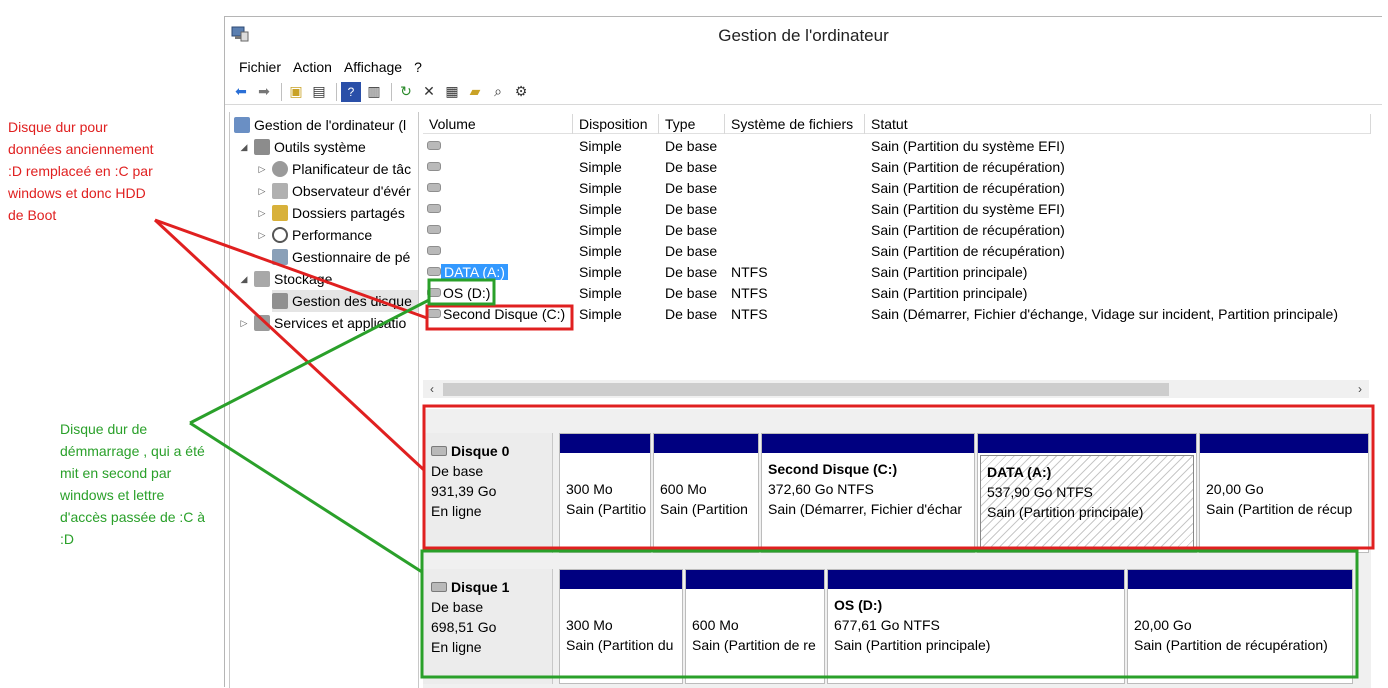 The image size is (1388, 688). Describe the element at coordinates (312, 67) in the screenshot. I see `menu-action: Action` at that location.